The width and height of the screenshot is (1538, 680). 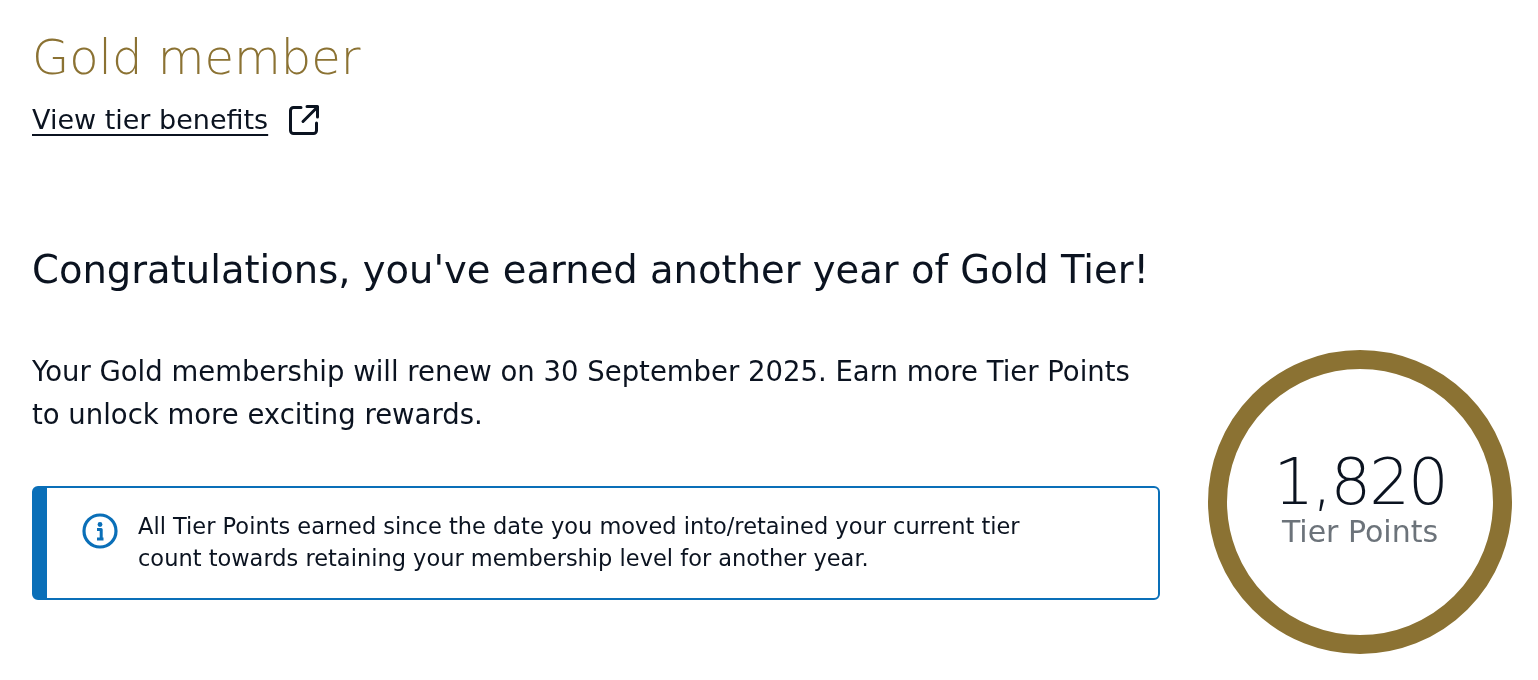 I want to click on renewal-message: Your Gold membership will renew on 30 September 2025. Earn more Tier Points to unlock more exciting rewards., so click(x=581, y=393).